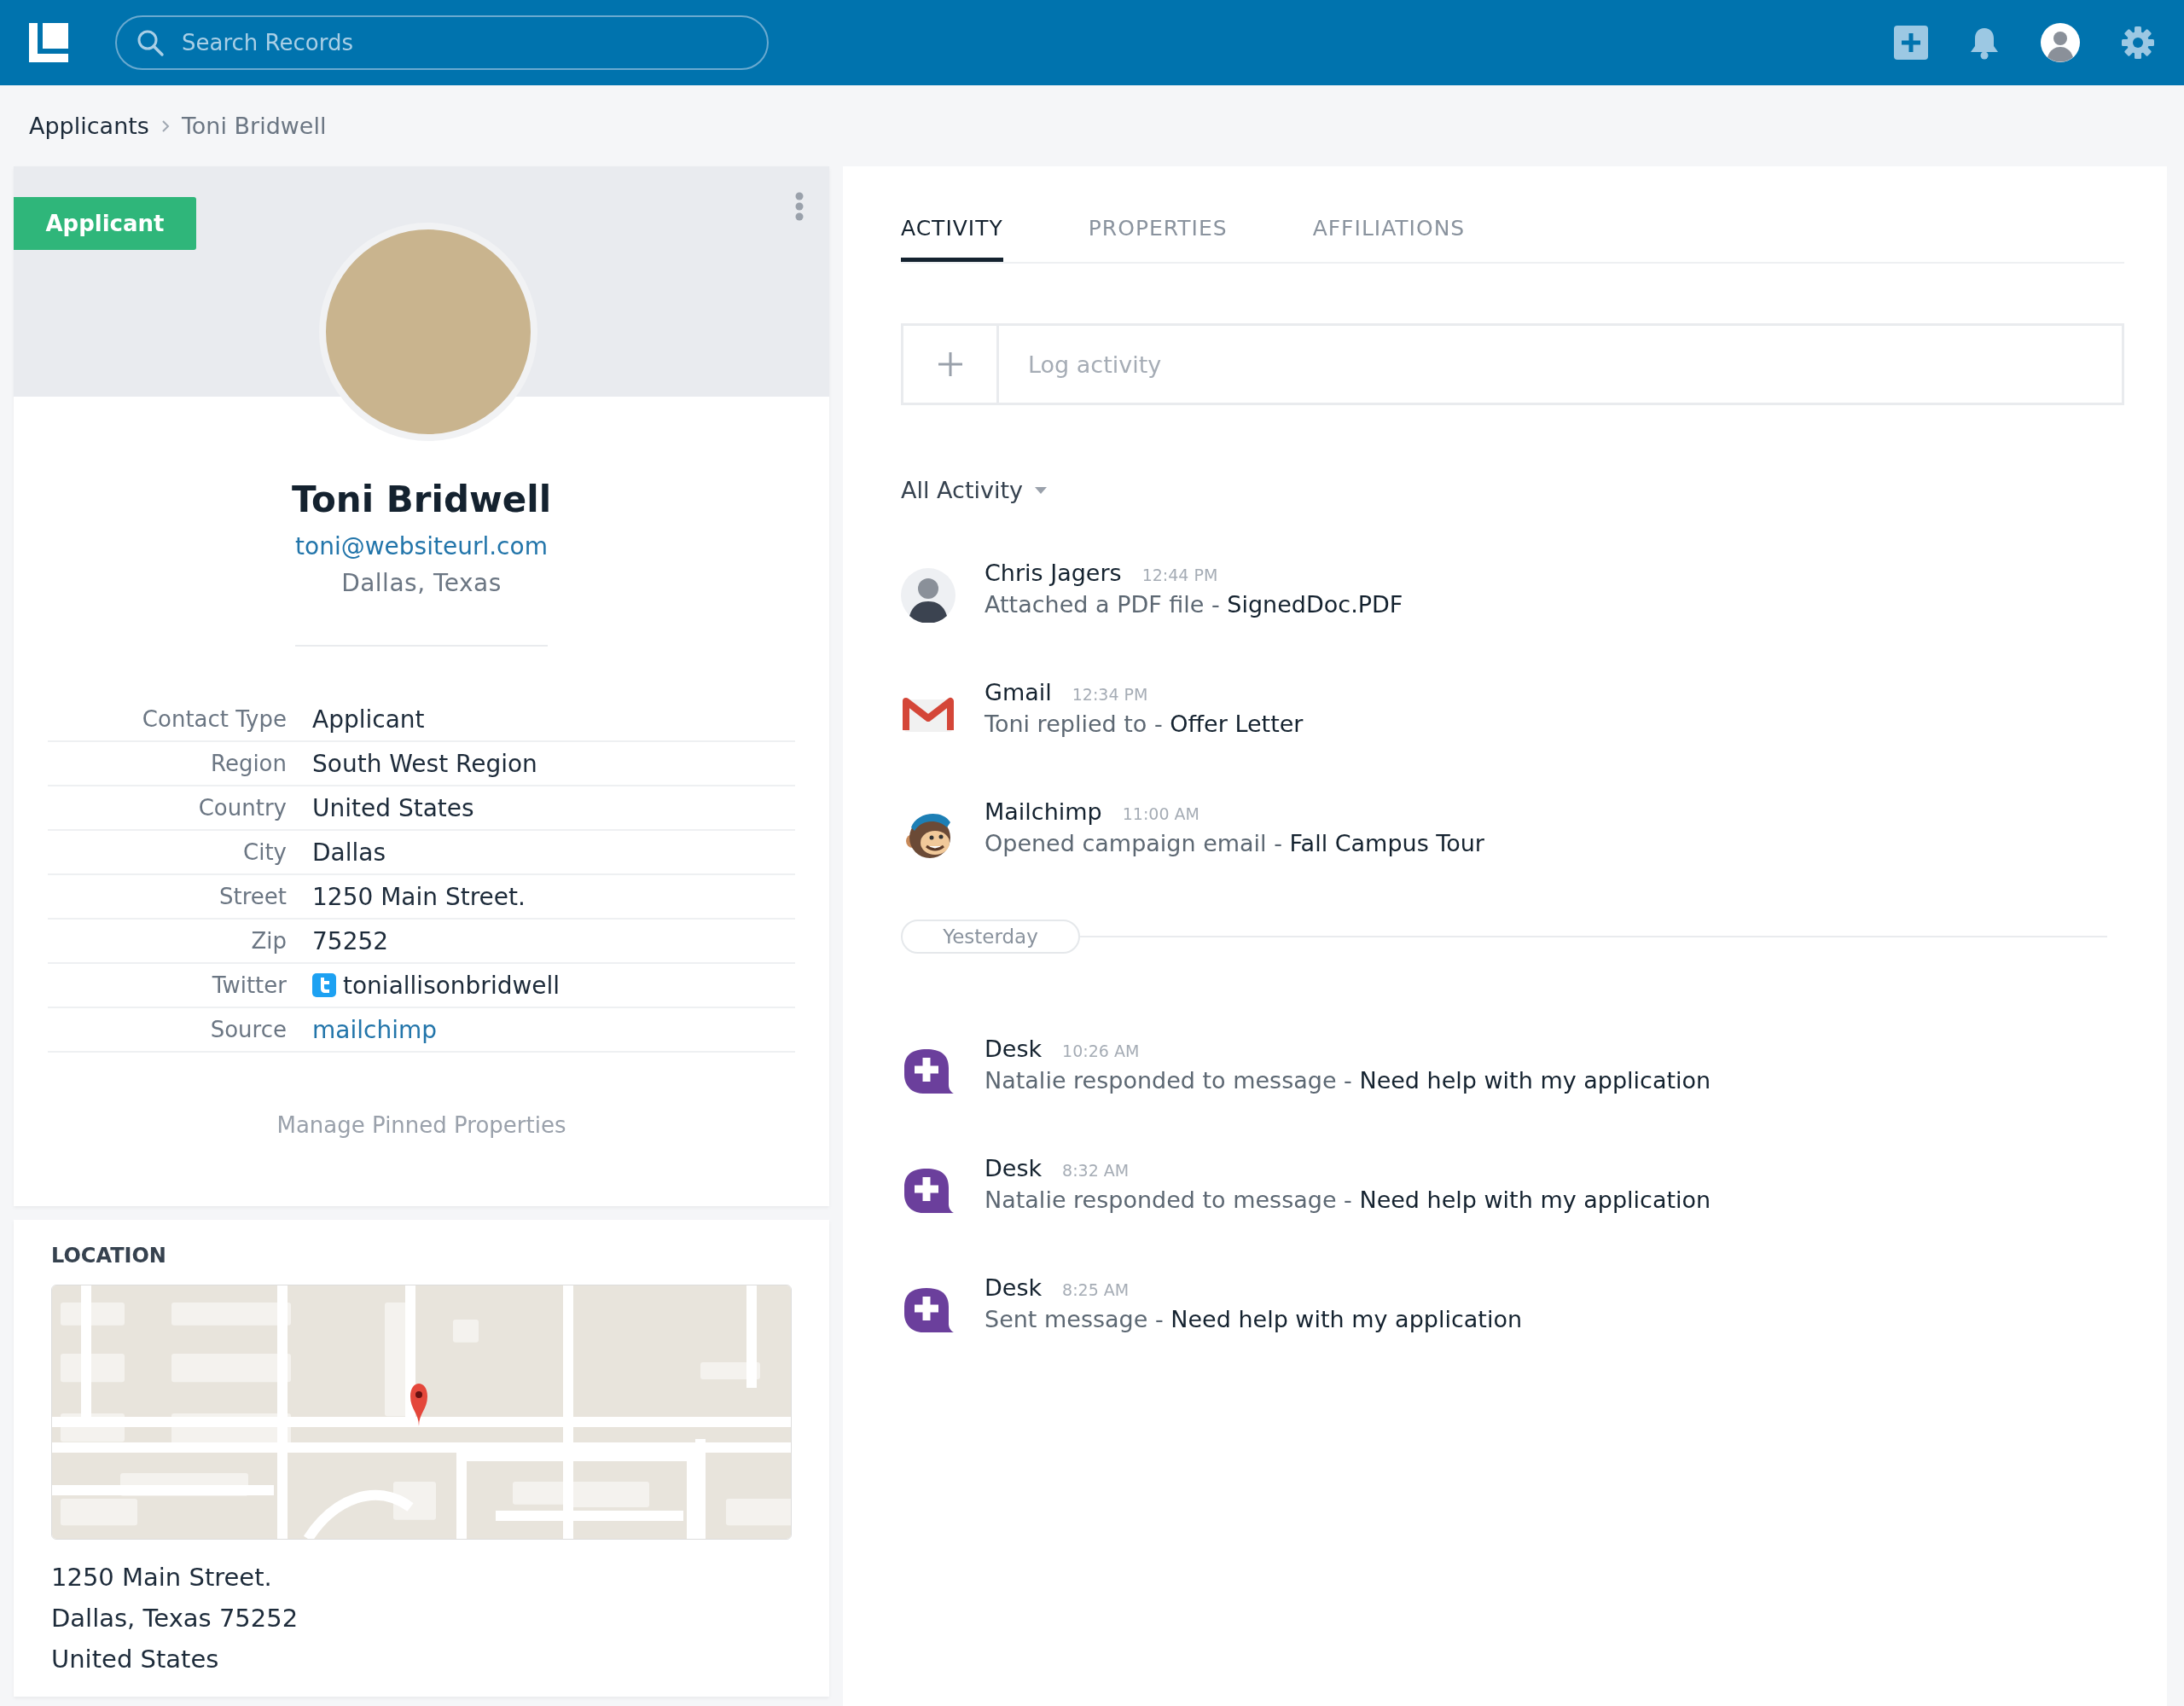  Describe the element at coordinates (421, 1125) in the screenshot. I see `manage-link: Manage Pinned Properties` at that location.